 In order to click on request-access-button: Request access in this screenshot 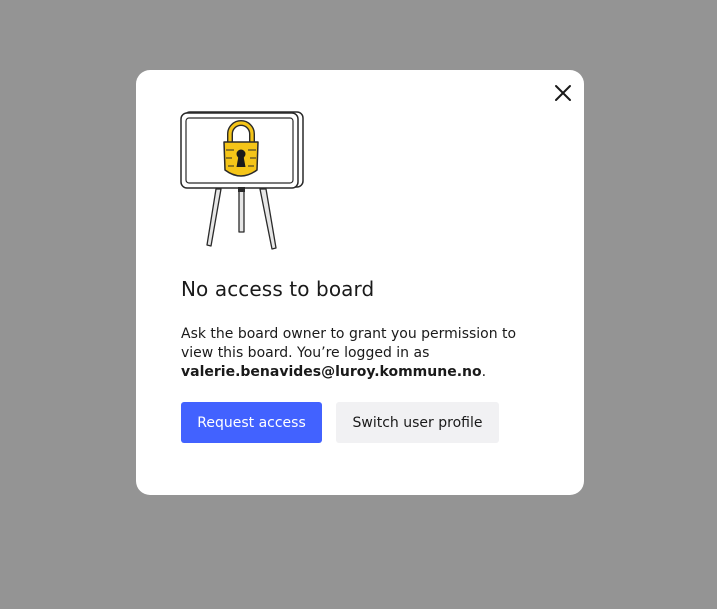, I will do `click(251, 422)`.